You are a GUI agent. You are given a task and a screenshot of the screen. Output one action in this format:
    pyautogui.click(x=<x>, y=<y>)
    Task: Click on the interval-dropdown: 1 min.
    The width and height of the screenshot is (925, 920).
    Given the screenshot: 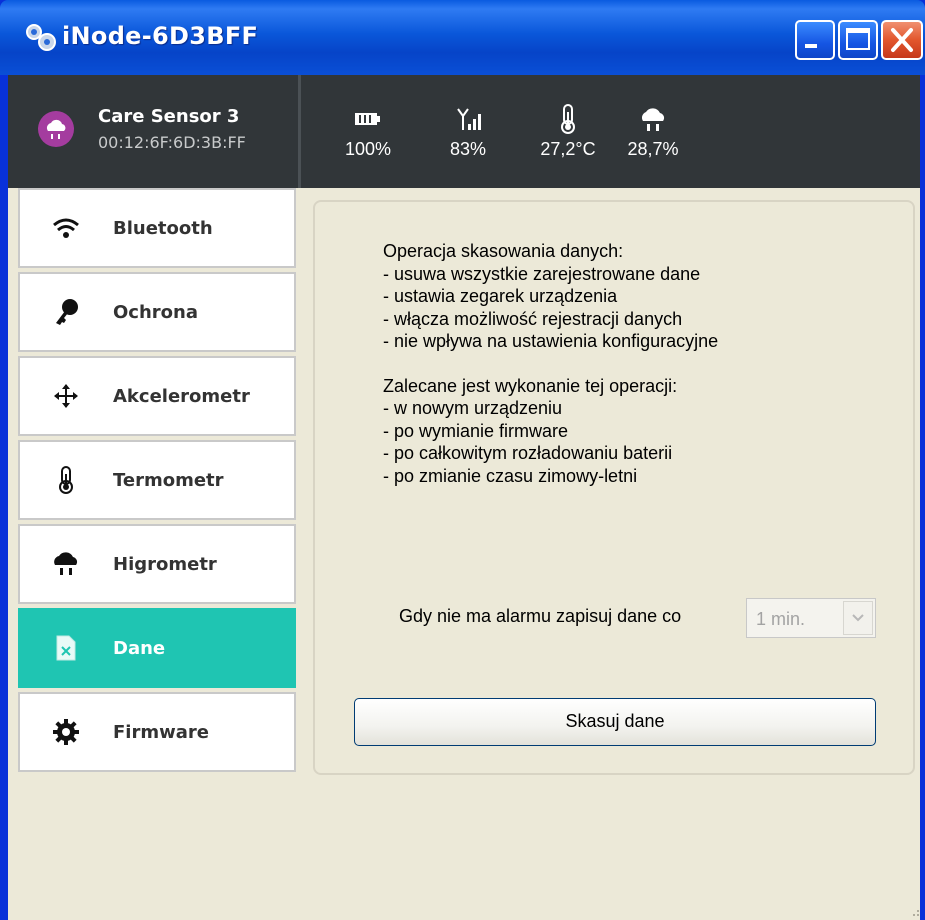 What is the action you would take?
    pyautogui.click(x=811, y=618)
    